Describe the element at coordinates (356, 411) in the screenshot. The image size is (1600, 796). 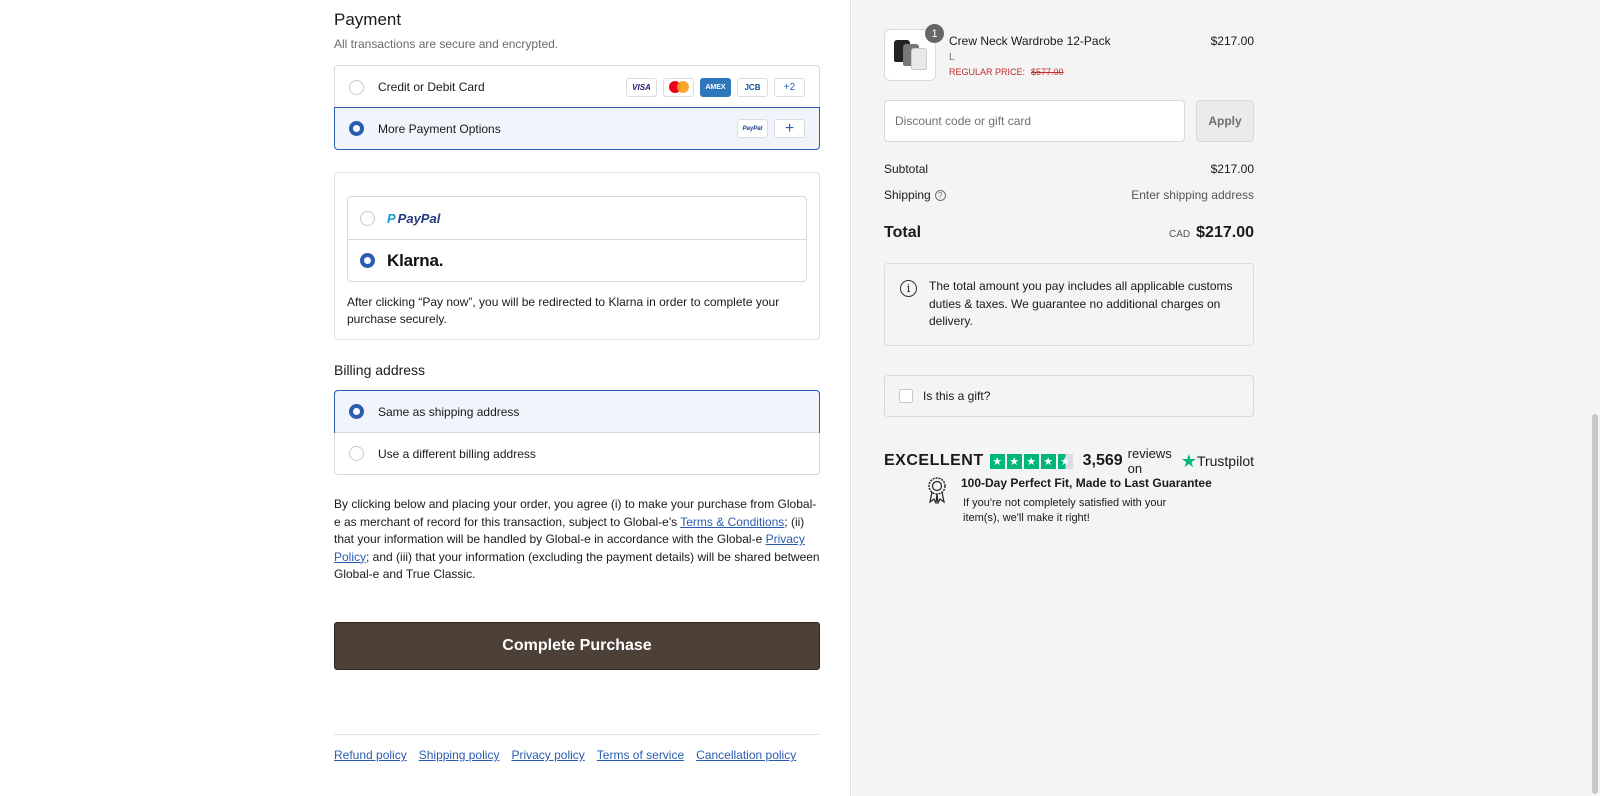
I see `radio-same-address` at that location.